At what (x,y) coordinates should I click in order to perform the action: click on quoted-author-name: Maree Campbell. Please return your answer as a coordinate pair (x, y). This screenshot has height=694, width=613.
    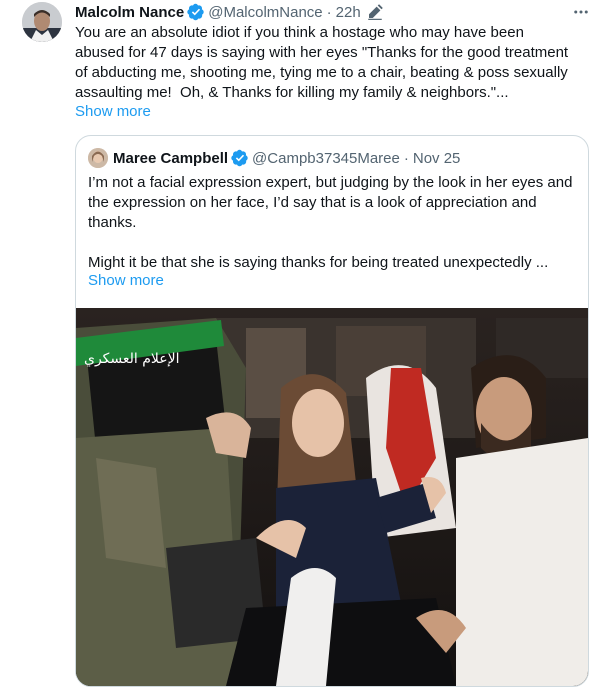
    Looking at the image, I should click on (170, 158).